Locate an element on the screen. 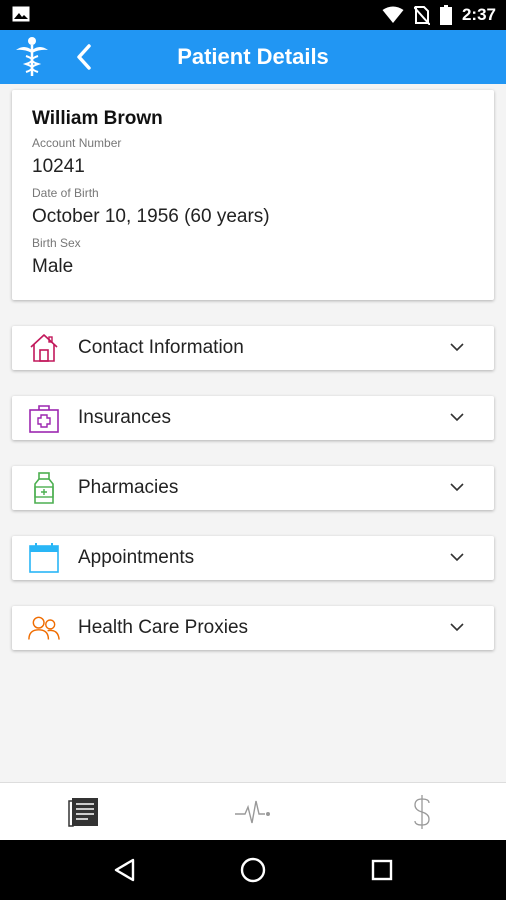 The height and width of the screenshot is (900, 506). dob-value: October 10, 1956 (60 years) is located at coordinates (151, 216).